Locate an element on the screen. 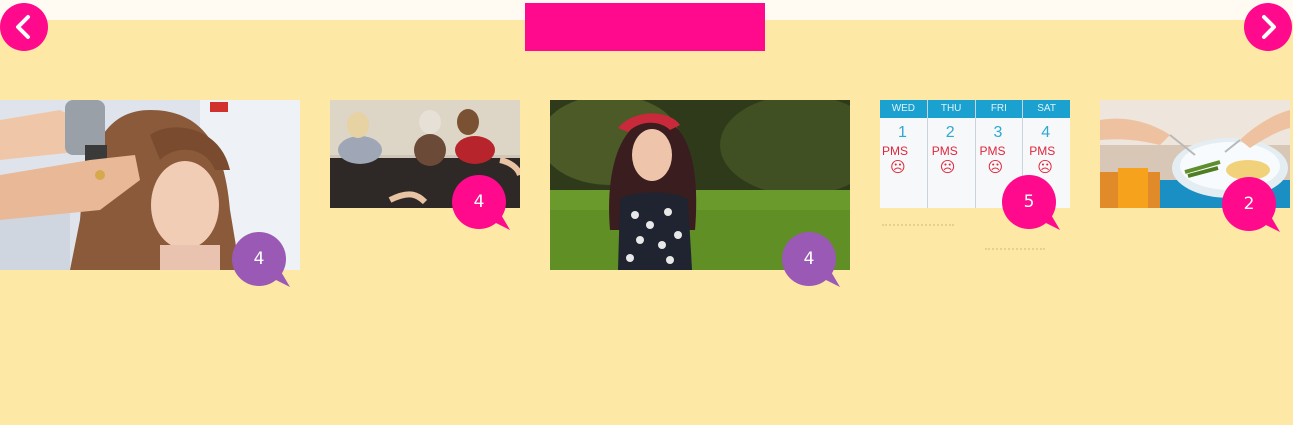  calendar-day-label: THU is located at coordinates (951, 108).